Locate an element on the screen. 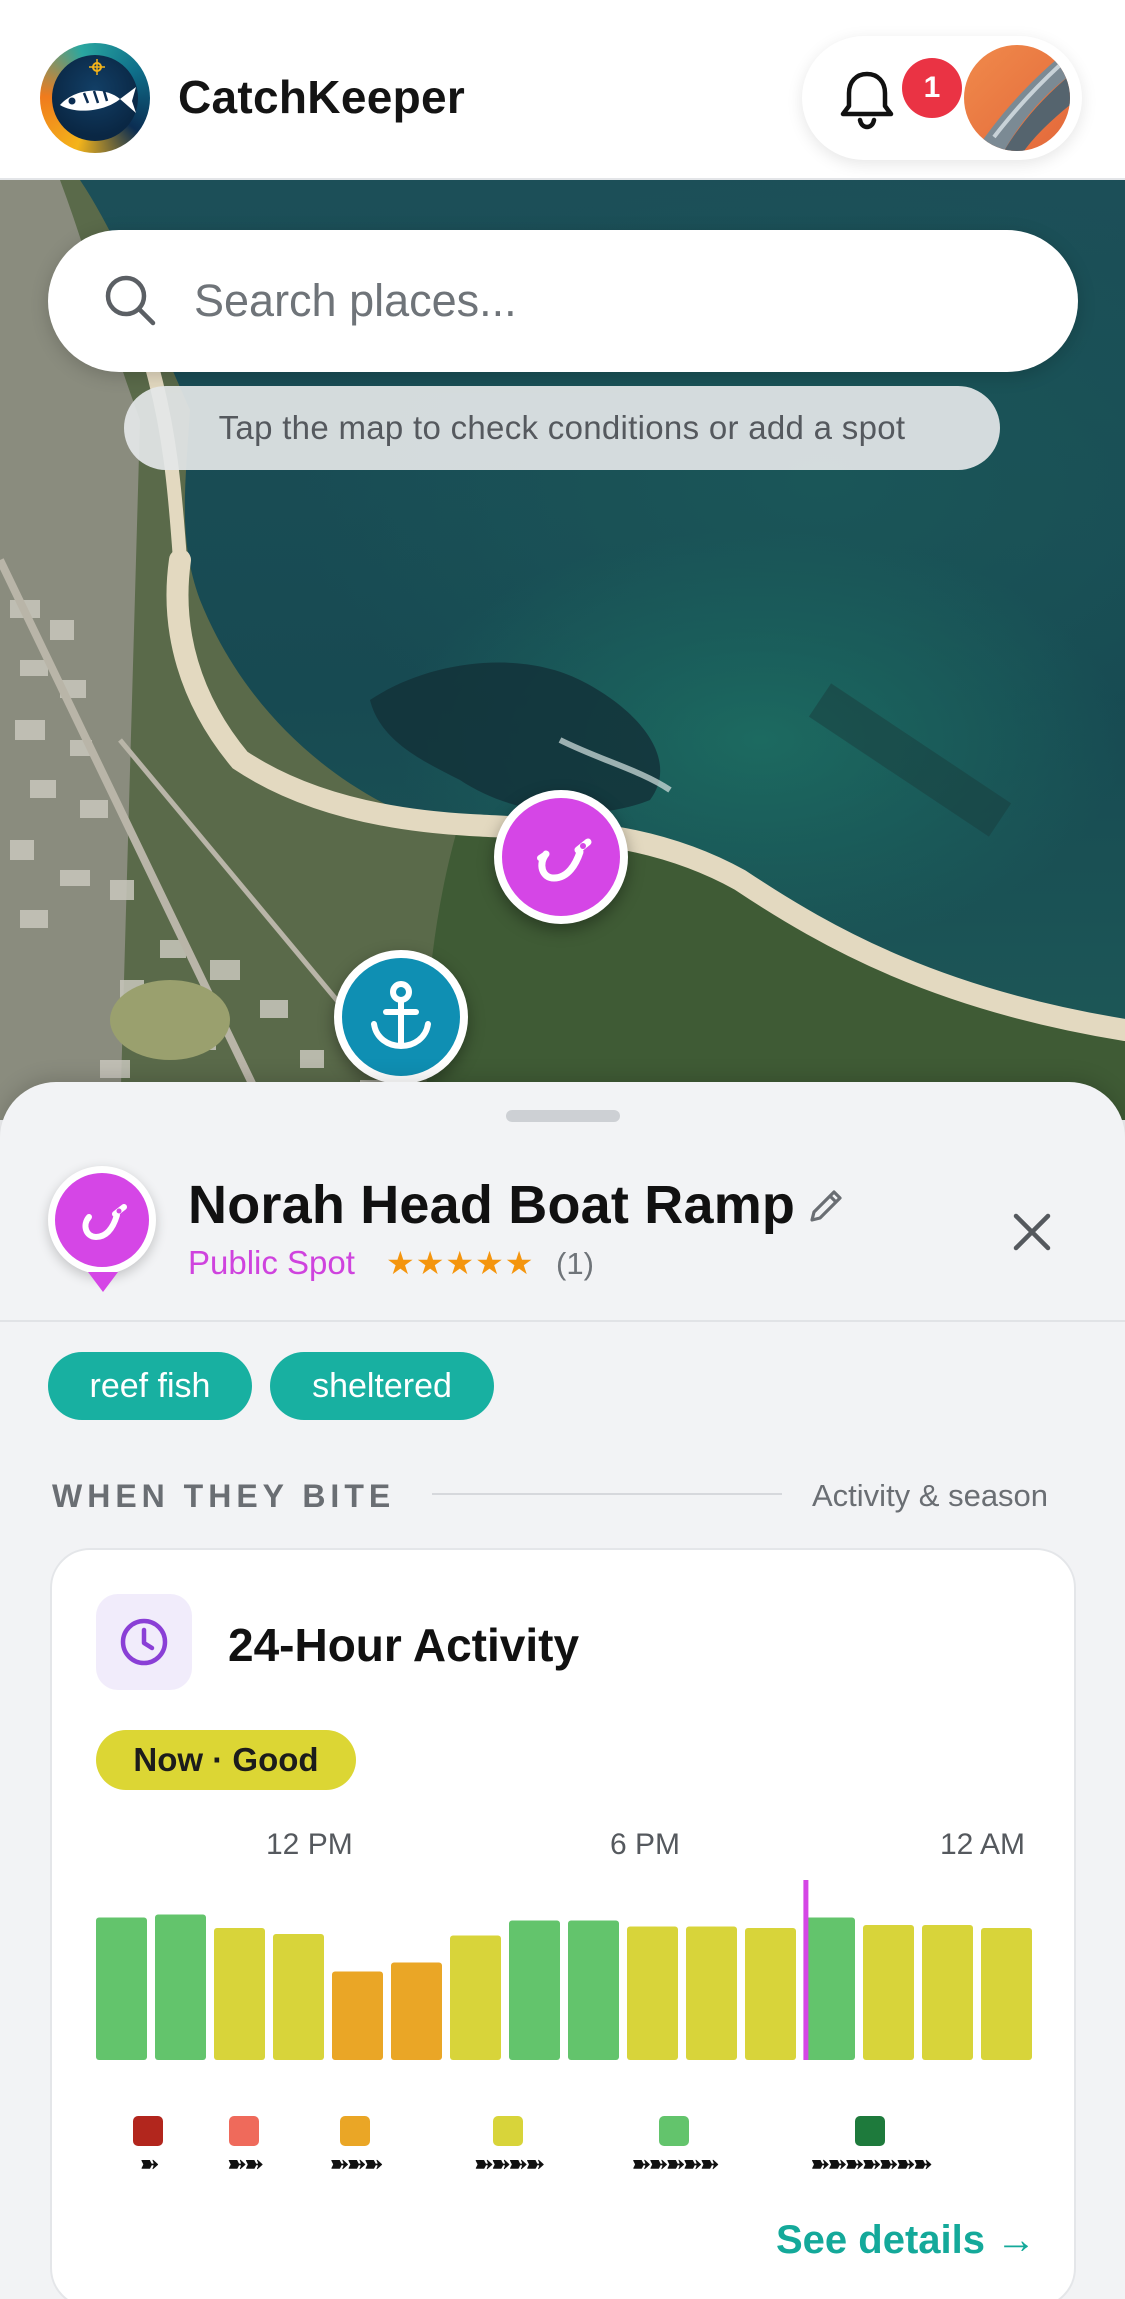  clock-icon-badge is located at coordinates (144, 1642).